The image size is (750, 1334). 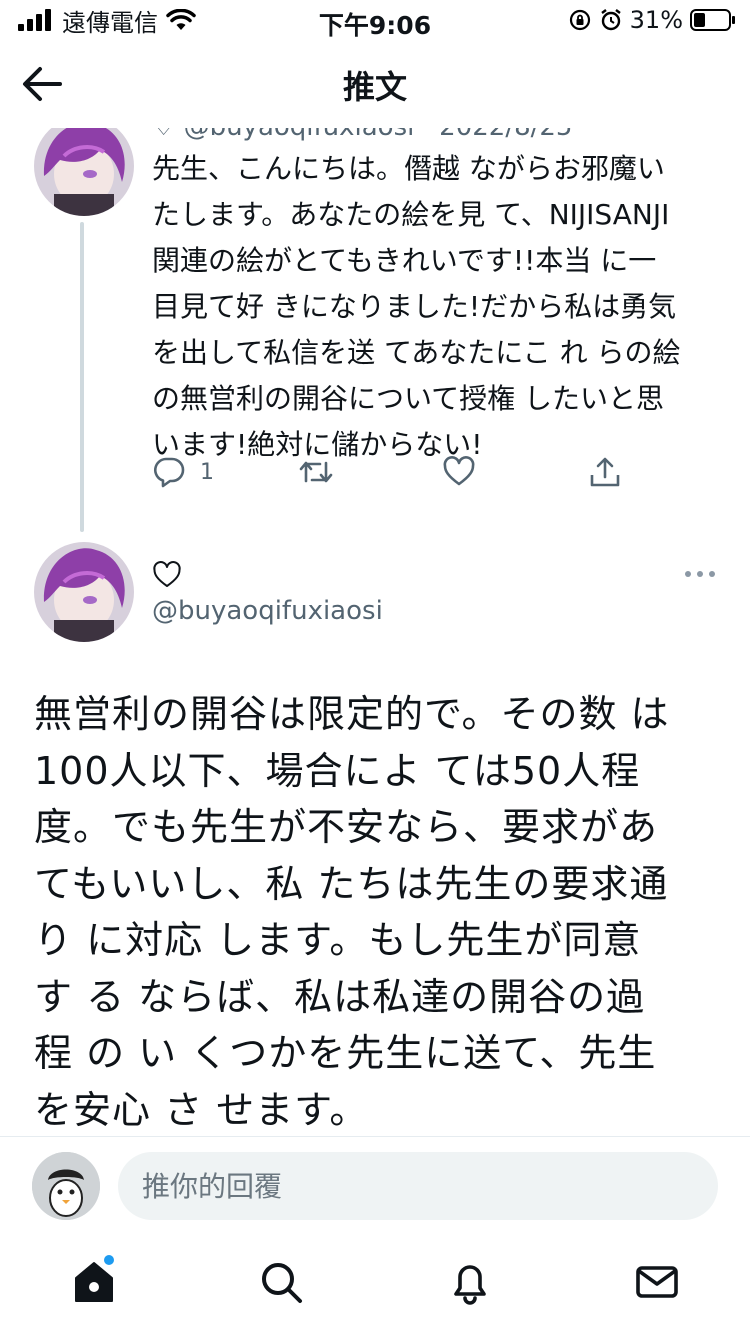 I want to click on share-icon, so click(x=605, y=472).